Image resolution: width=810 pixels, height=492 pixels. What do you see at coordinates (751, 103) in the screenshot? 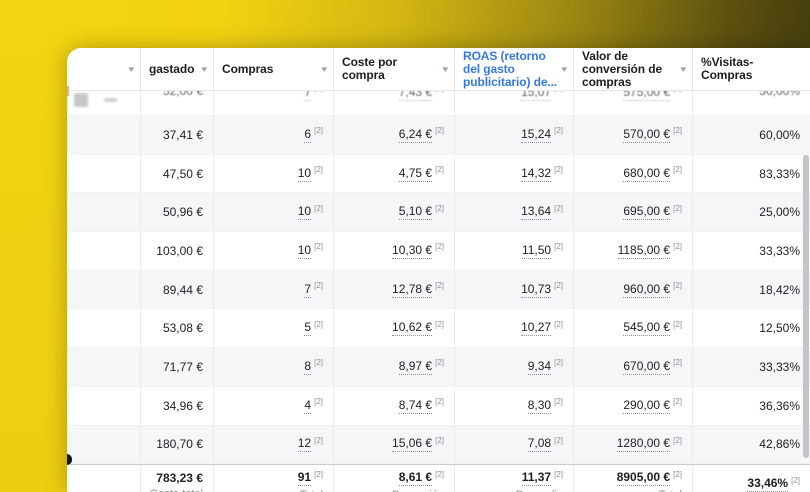
I see `cell-pct: 50,00%` at bounding box center [751, 103].